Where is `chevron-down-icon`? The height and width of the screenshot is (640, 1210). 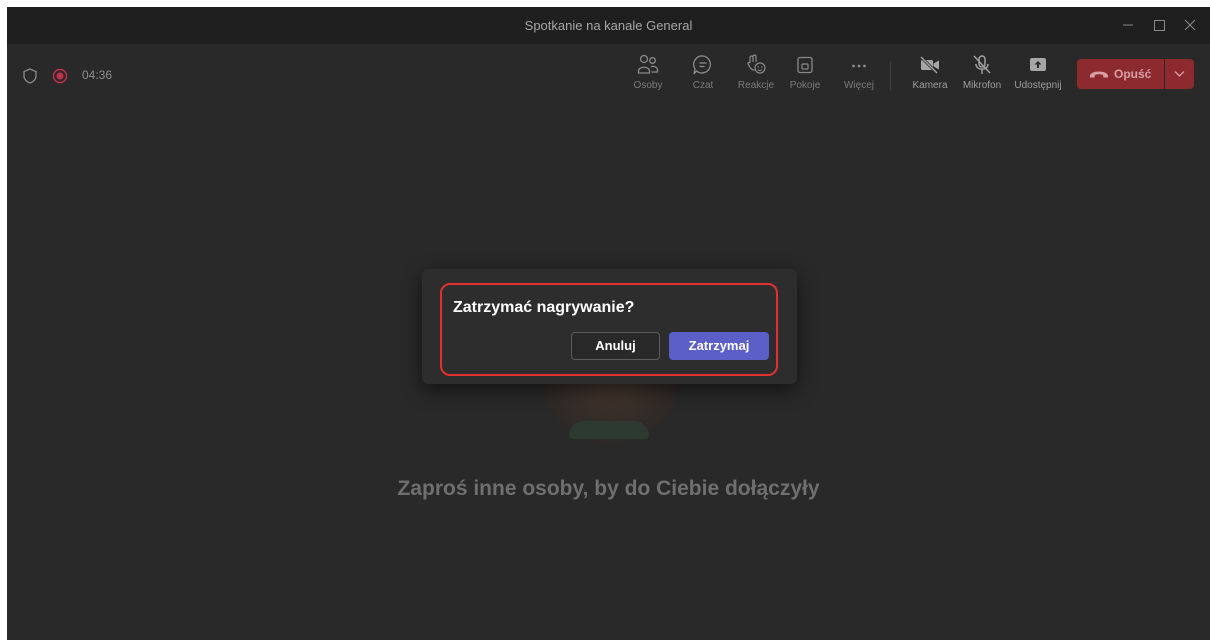
chevron-down-icon is located at coordinates (1179, 74).